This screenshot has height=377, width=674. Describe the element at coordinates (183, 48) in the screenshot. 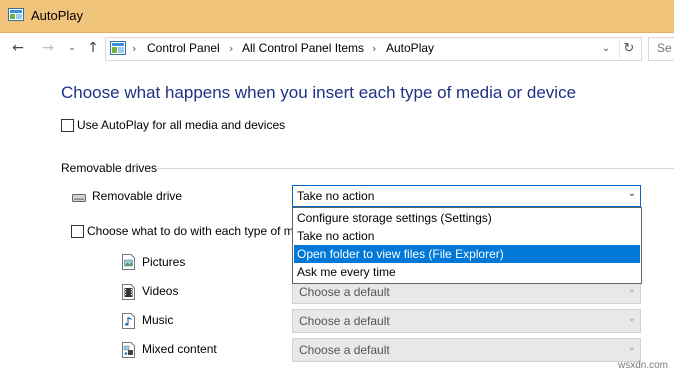

I see `breadcrumb-control-panel: Control Panel` at that location.